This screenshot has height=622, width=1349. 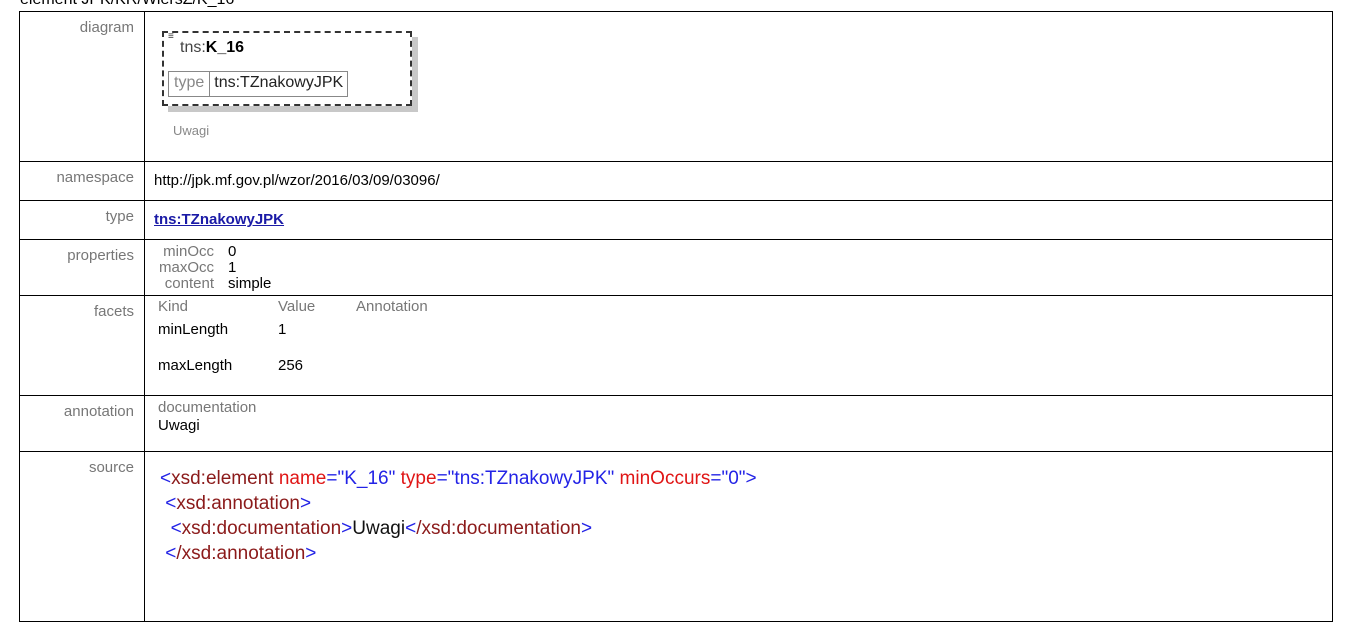 I want to click on type-link: tns:TZnakowyJPK, so click(x=743, y=214).